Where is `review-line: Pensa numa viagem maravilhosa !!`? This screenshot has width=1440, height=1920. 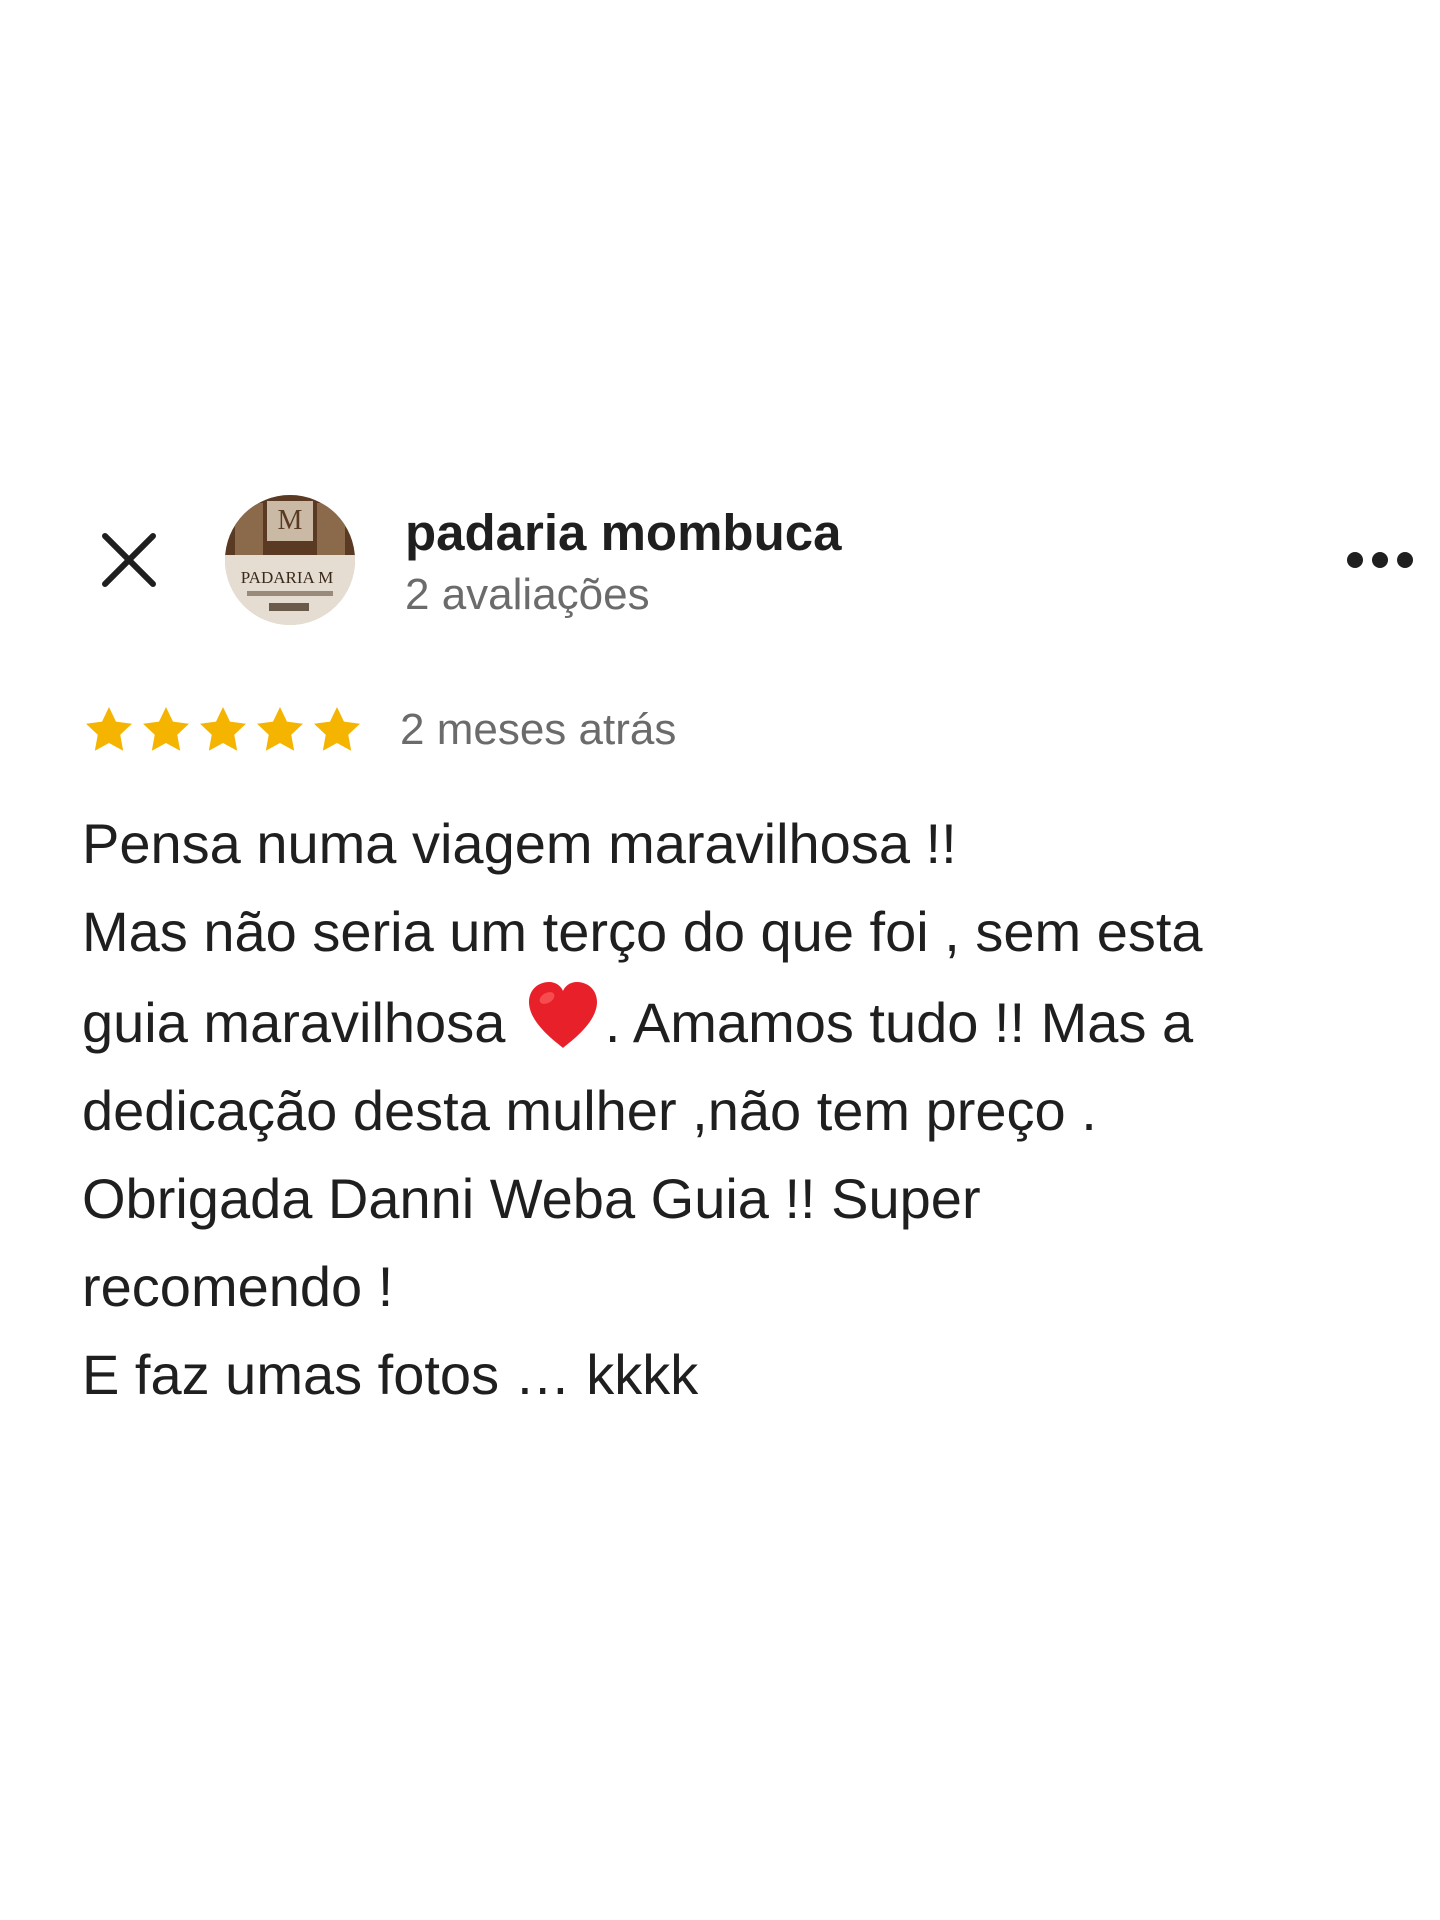
review-line: Pensa numa viagem maravilhosa !! is located at coordinates (519, 843).